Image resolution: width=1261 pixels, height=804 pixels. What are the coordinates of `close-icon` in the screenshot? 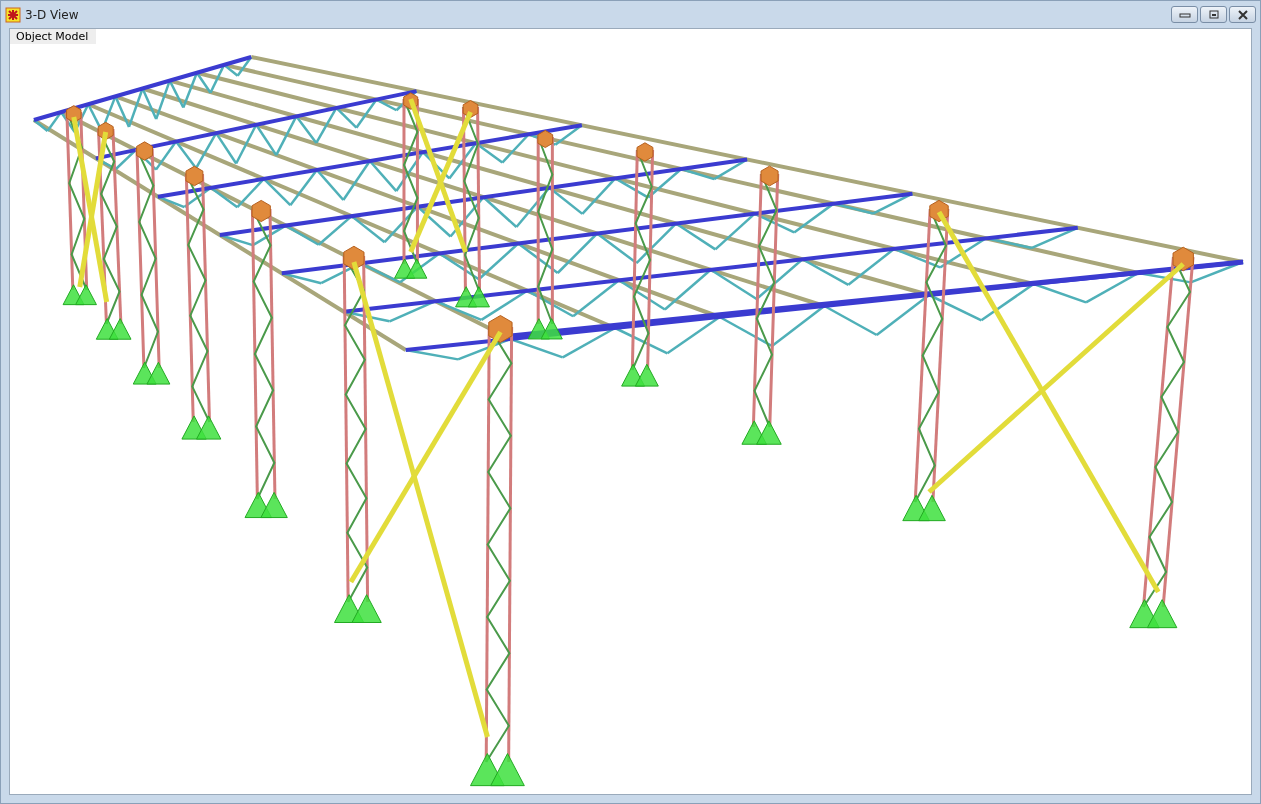 It's located at (1242, 14).